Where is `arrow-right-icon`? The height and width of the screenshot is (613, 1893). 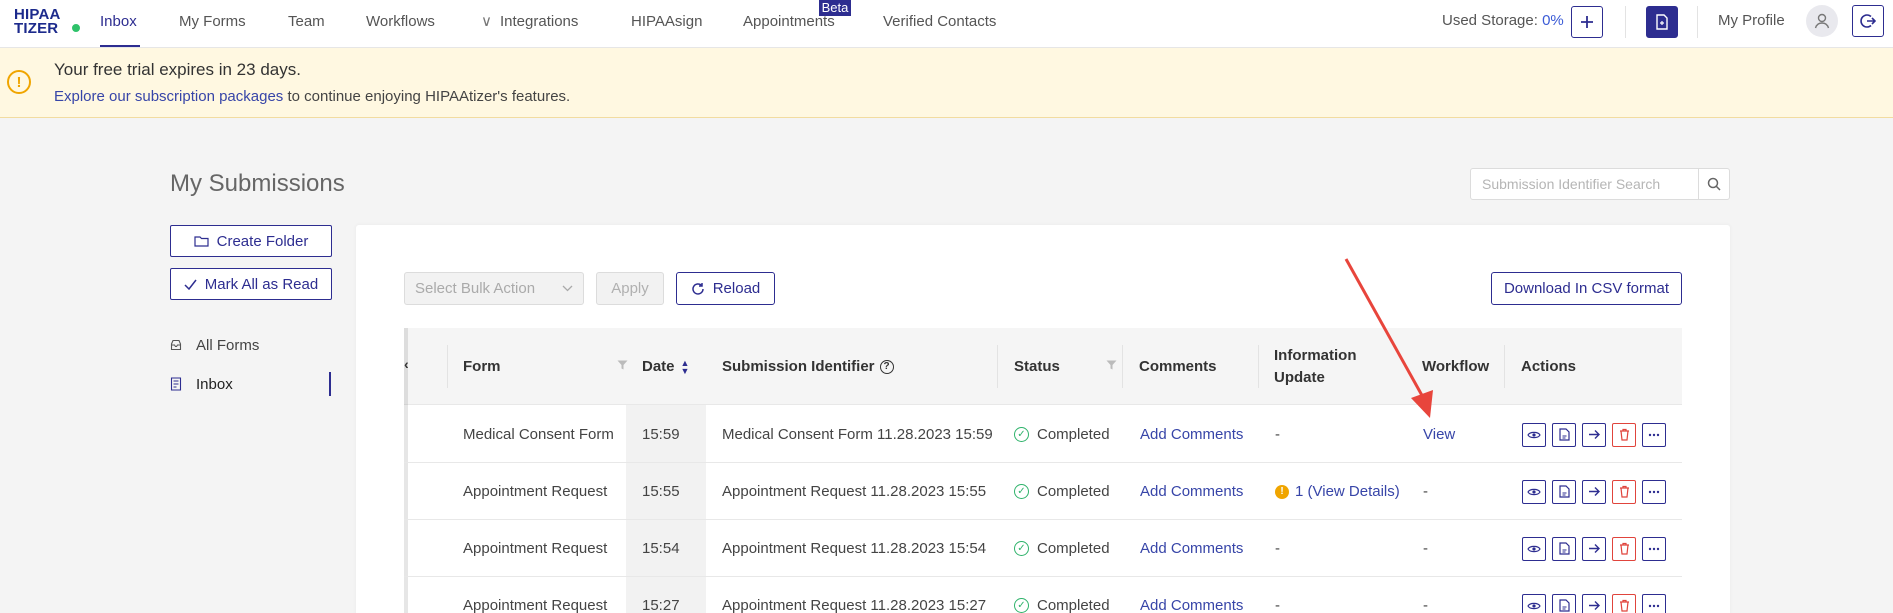 arrow-right-icon is located at coordinates (1594, 548).